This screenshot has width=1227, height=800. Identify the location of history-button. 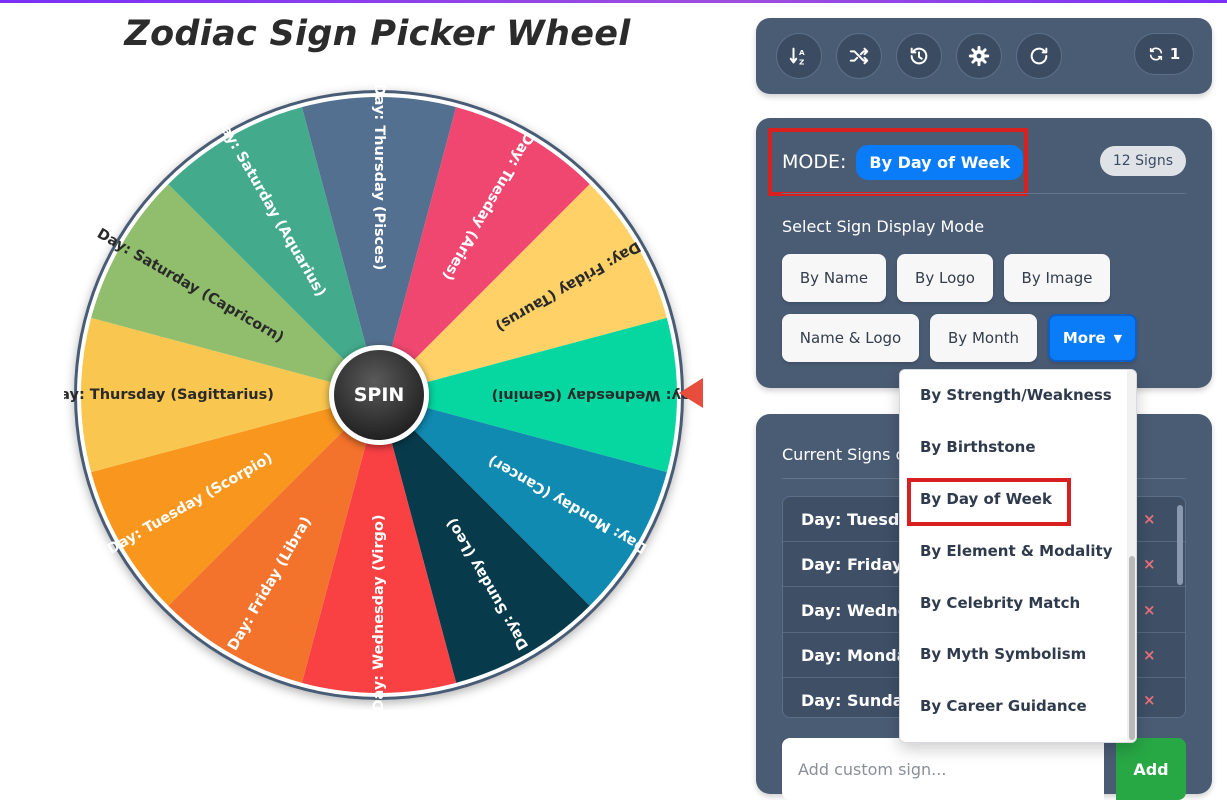
(919, 56).